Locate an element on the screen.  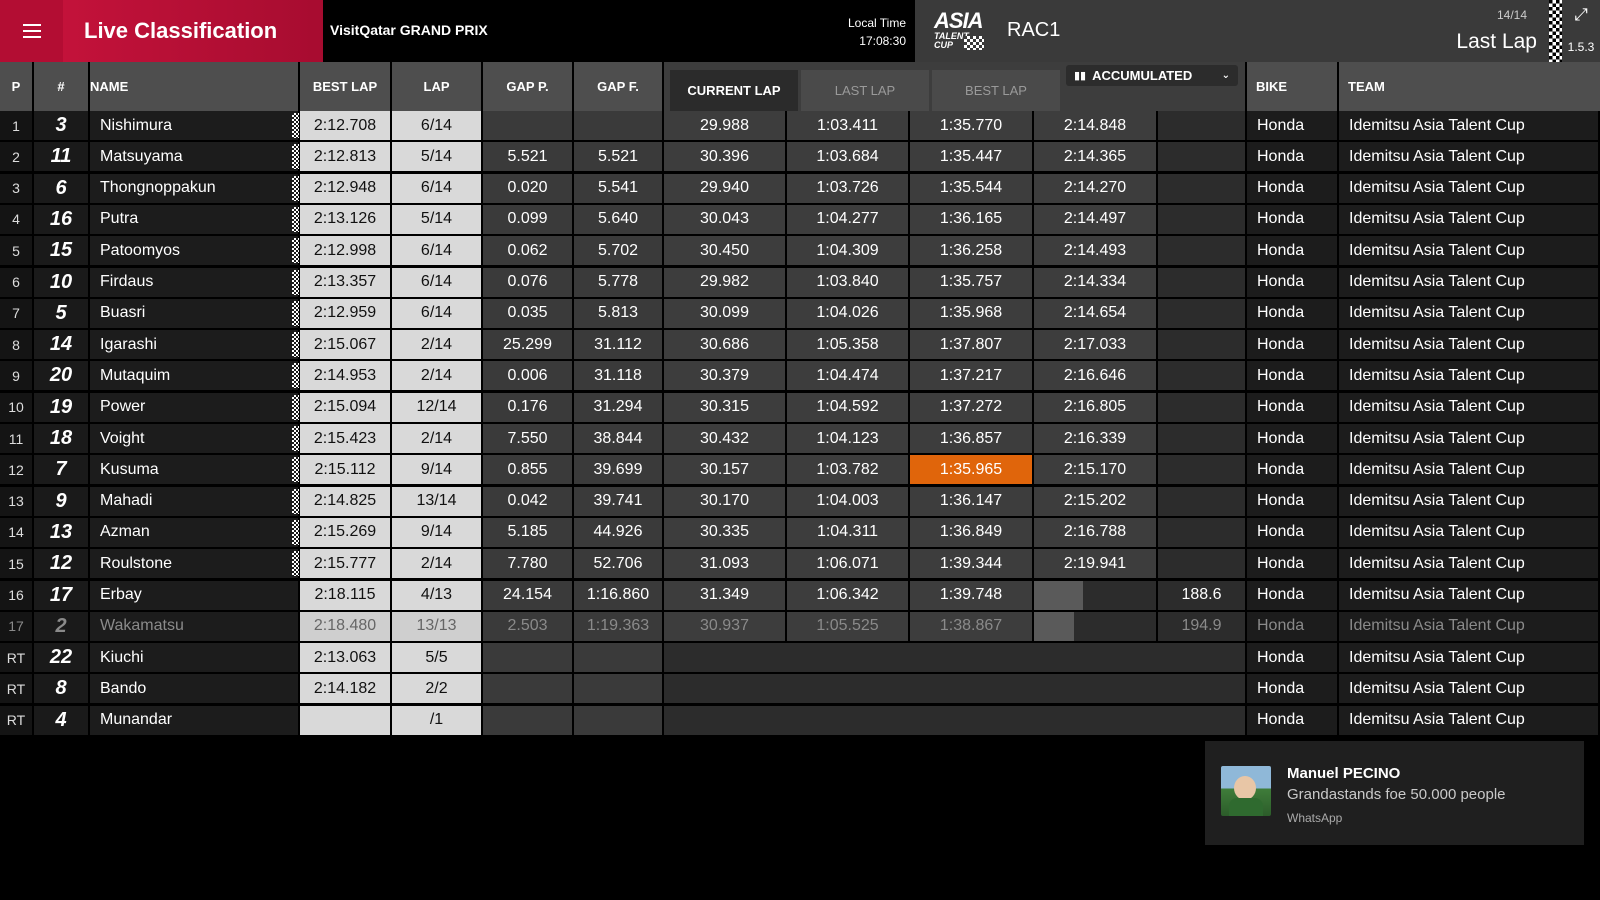
rider-number: 13 is located at coordinates (61, 532).